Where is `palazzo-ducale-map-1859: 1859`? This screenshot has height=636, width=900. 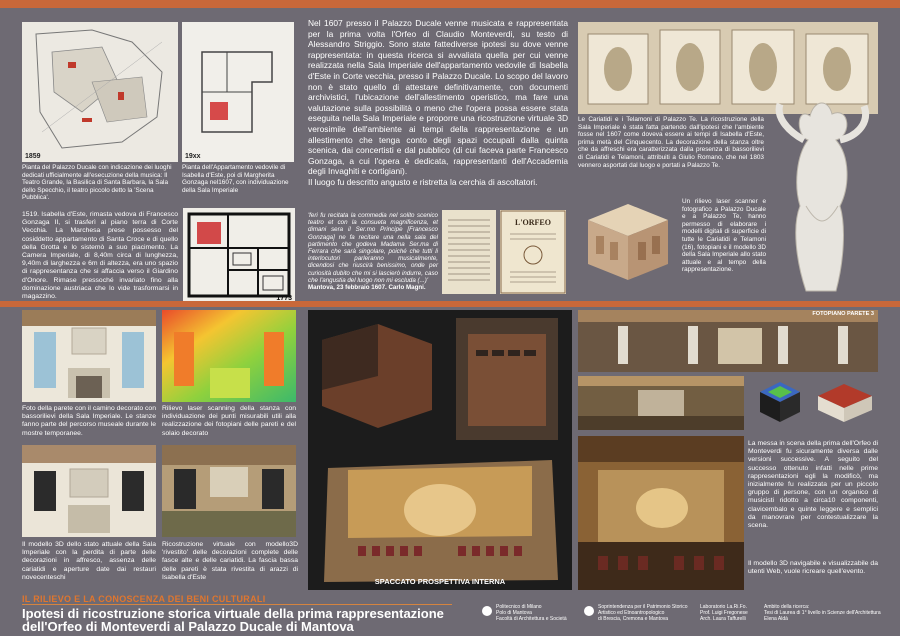
palazzo-ducale-map-1859: 1859 is located at coordinates (100, 92).